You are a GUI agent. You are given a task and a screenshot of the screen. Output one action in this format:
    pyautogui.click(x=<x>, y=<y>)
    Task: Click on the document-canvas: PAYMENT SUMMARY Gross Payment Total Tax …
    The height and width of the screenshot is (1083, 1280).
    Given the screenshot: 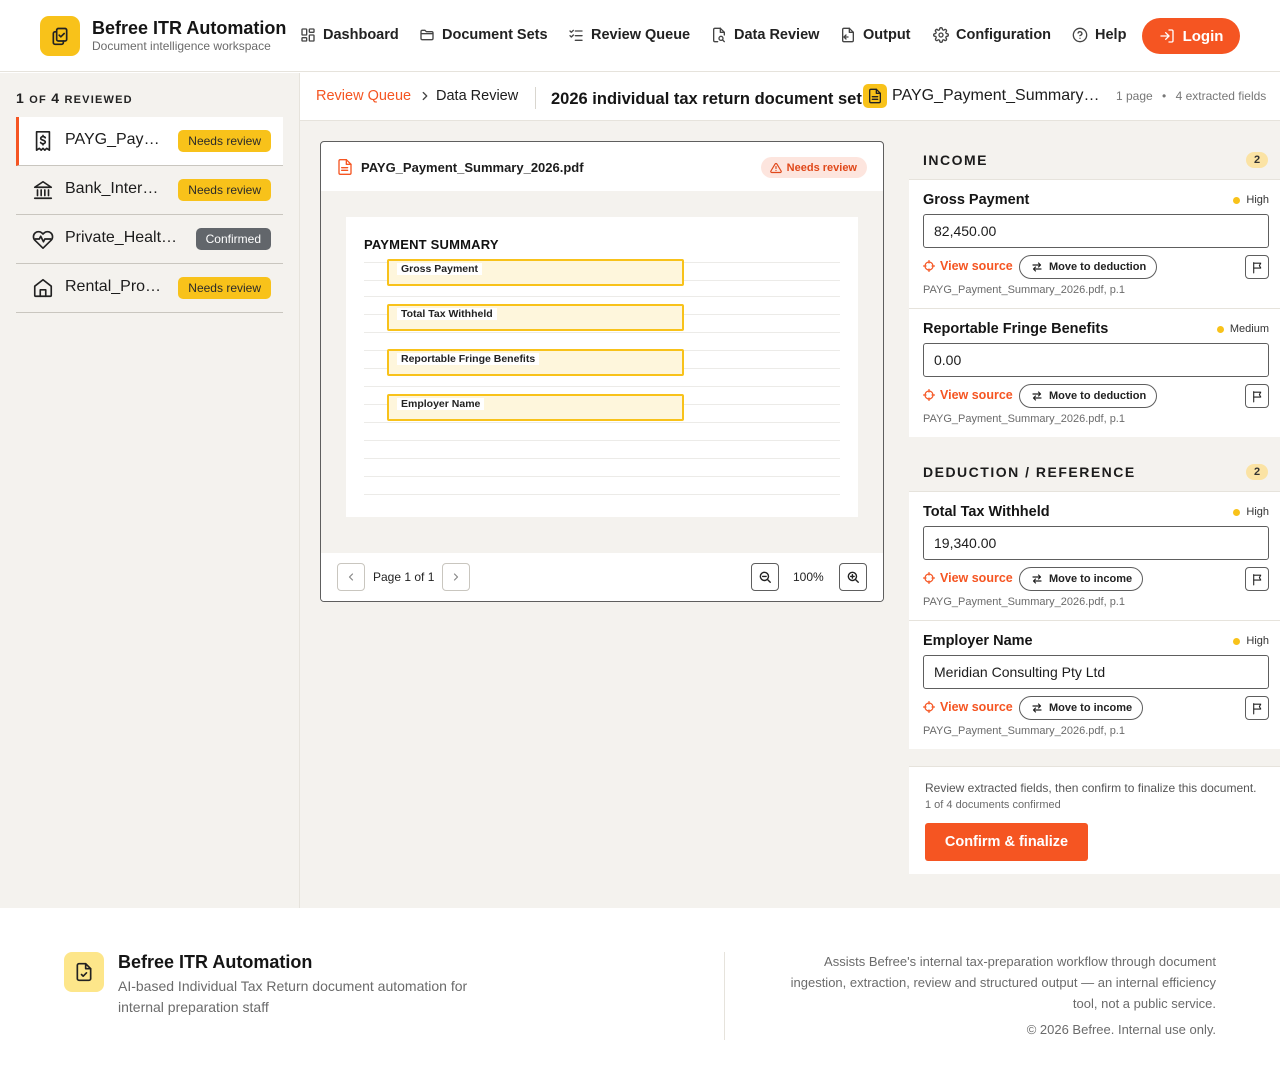 What is the action you would take?
    pyautogui.click(x=602, y=372)
    